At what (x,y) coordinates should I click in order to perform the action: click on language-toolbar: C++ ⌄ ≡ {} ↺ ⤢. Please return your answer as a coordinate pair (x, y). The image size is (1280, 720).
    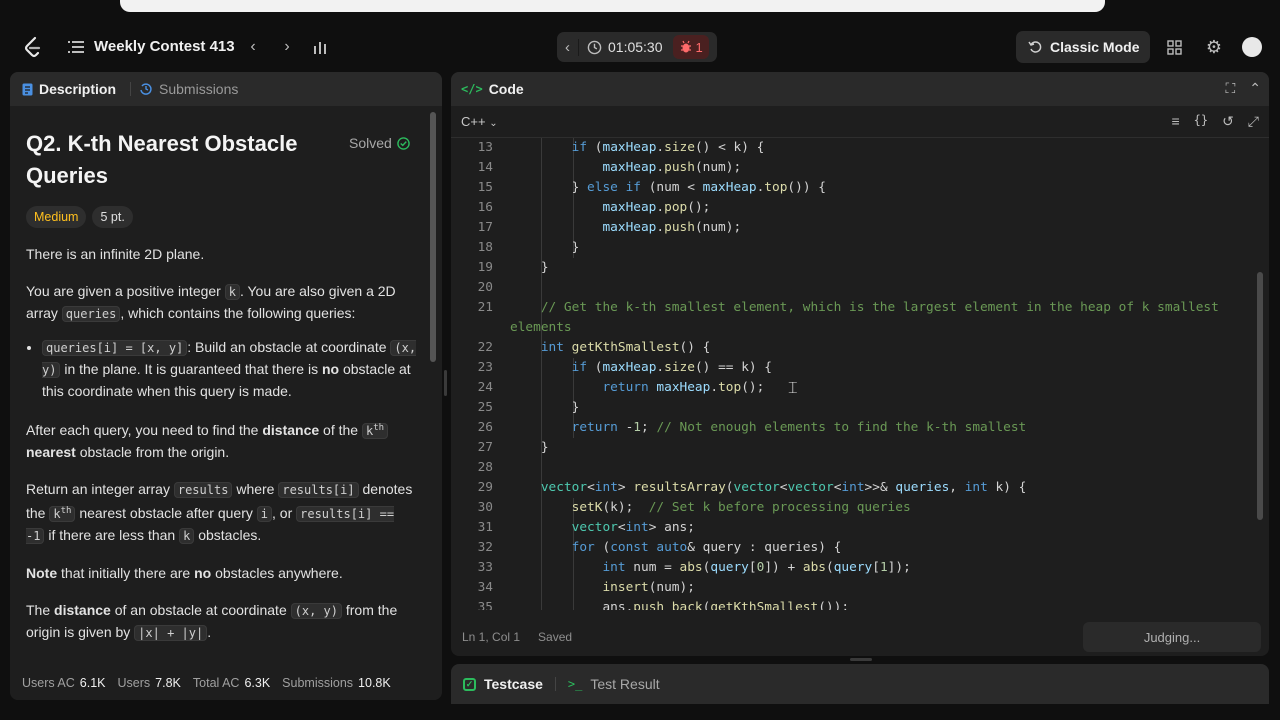
    Looking at the image, I should click on (860, 122).